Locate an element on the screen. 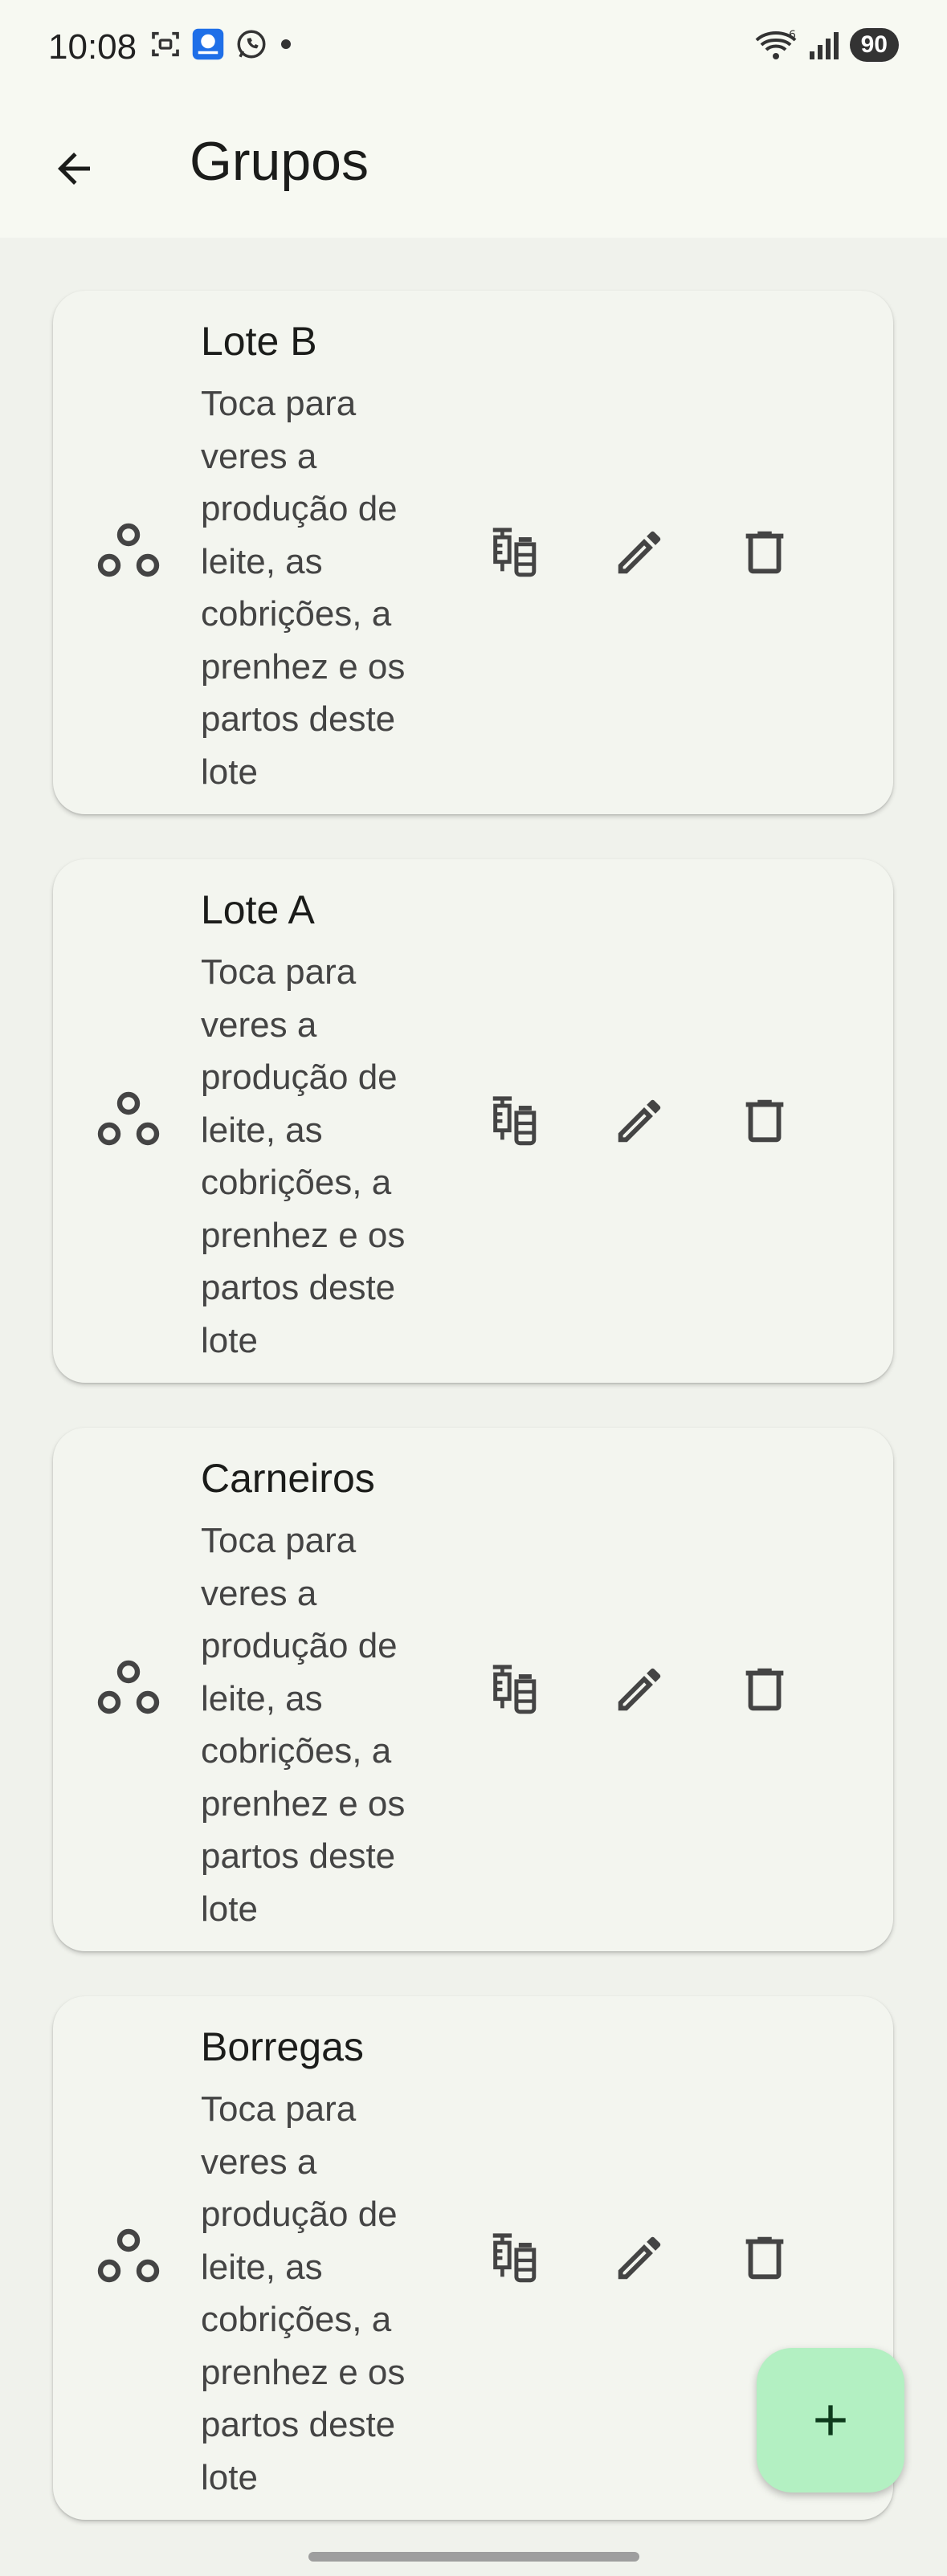 The image size is (947, 2576). dot-icon is located at coordinates (286, 44).